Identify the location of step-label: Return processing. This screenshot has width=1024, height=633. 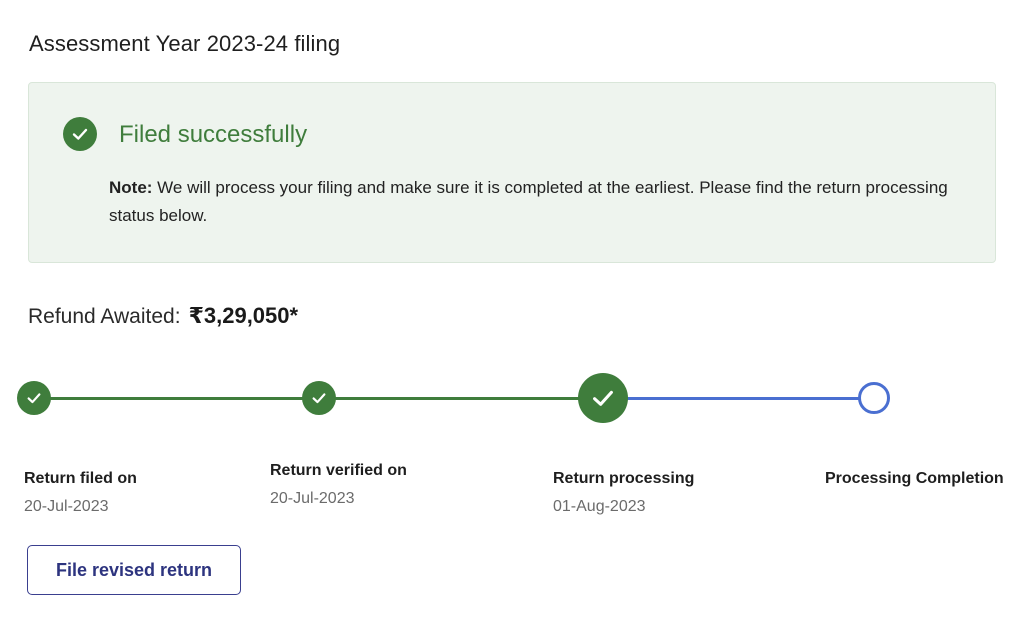
(624, 478).